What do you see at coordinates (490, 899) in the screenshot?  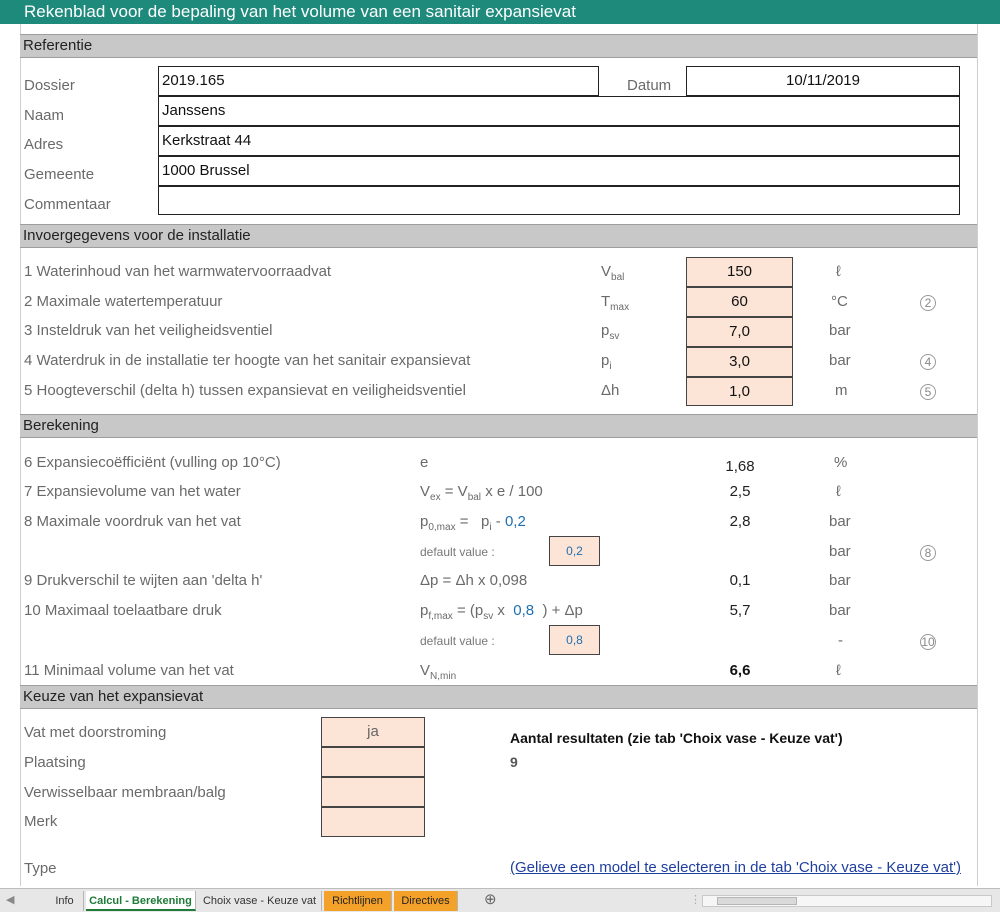 I see `add-sheet-icon: ⊕` at bounding box center [490, 899].